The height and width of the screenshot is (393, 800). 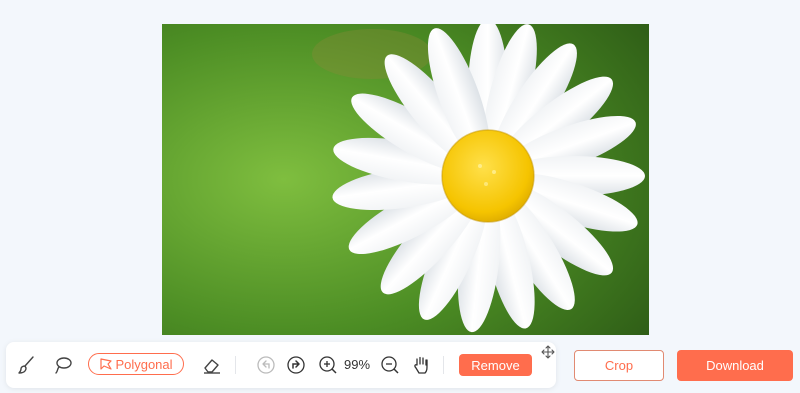 What do you see at coordinates (619, 365) in the screenshot?
I see `crop-button: Crop` at bounding box center [619, 365].